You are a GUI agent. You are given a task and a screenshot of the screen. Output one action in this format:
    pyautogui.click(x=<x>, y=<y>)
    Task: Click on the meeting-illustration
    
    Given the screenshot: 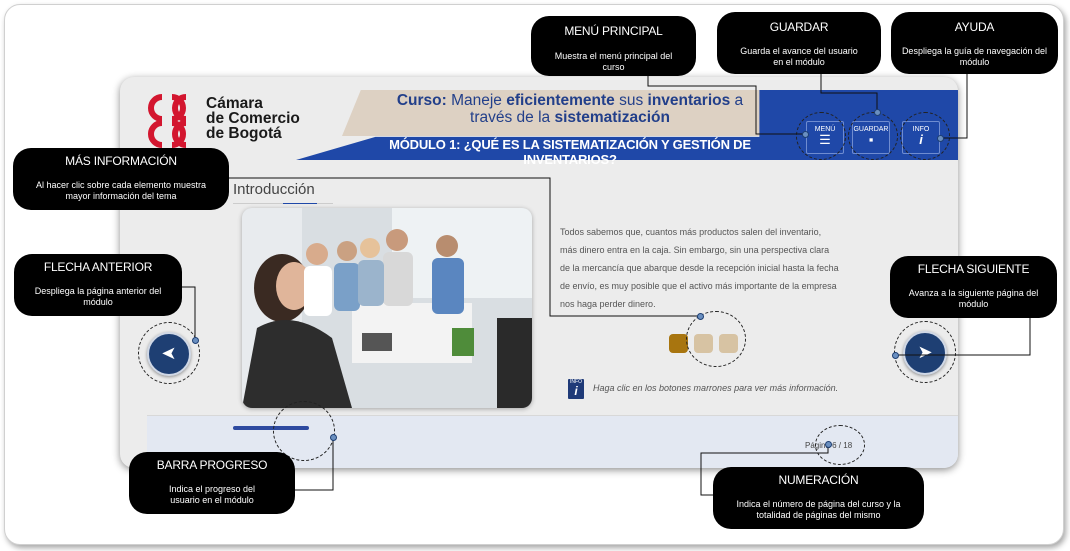 What is the action you would take?
    pyautogui.click(x=387, y=308)
    